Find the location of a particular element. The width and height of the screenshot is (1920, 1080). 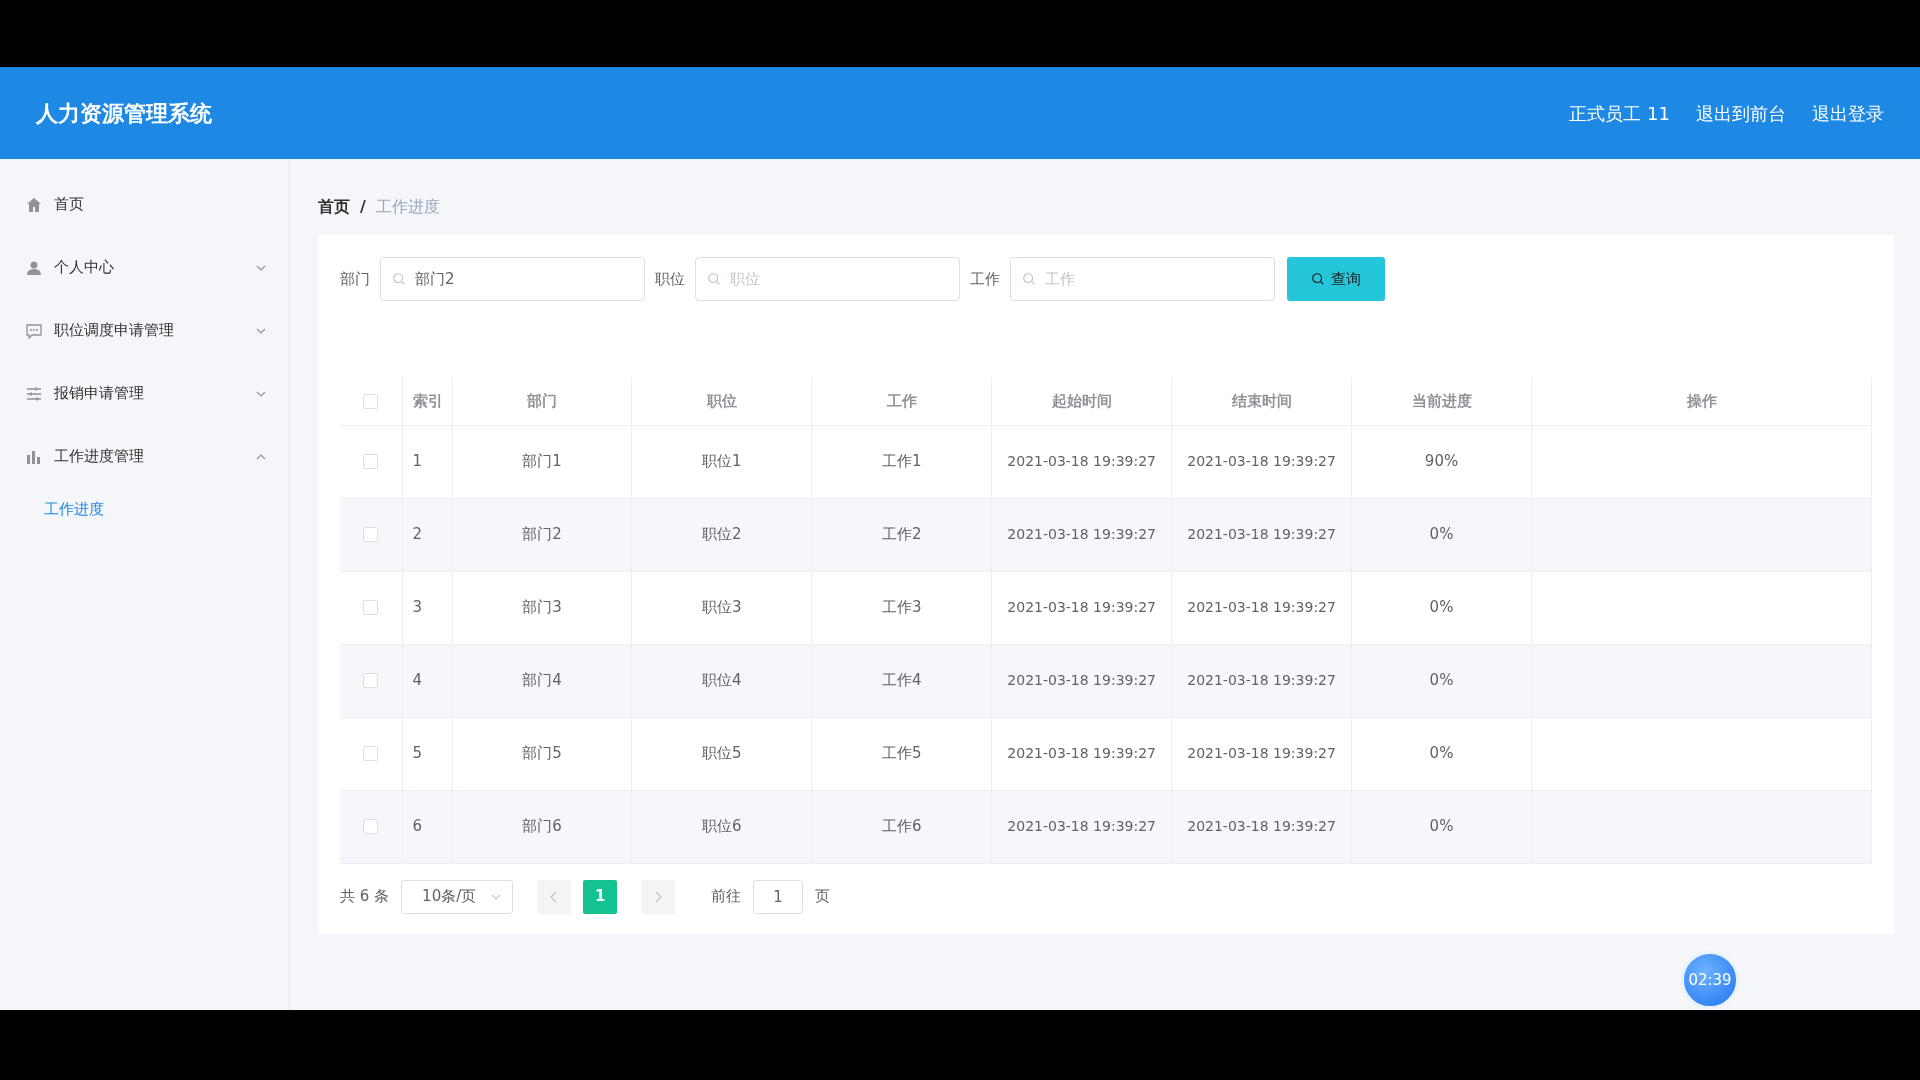

table-cell: 部门6 is located at coordinates (542, 826).